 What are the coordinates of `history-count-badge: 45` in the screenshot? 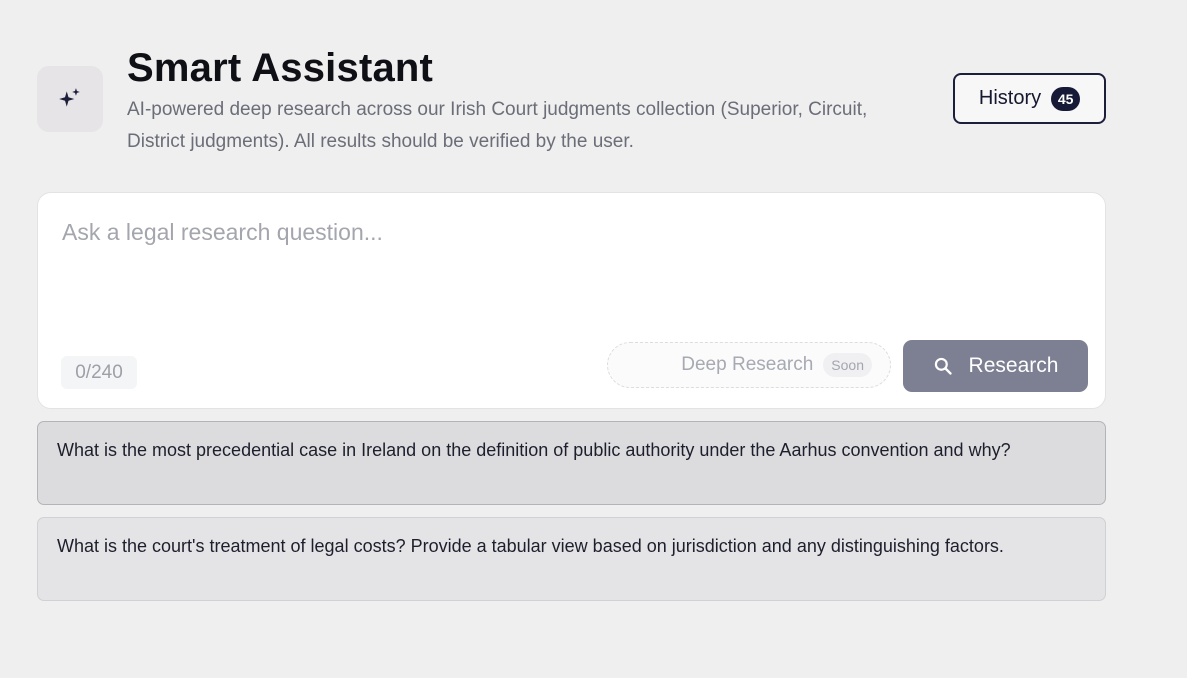 It's located at (1066, 98).